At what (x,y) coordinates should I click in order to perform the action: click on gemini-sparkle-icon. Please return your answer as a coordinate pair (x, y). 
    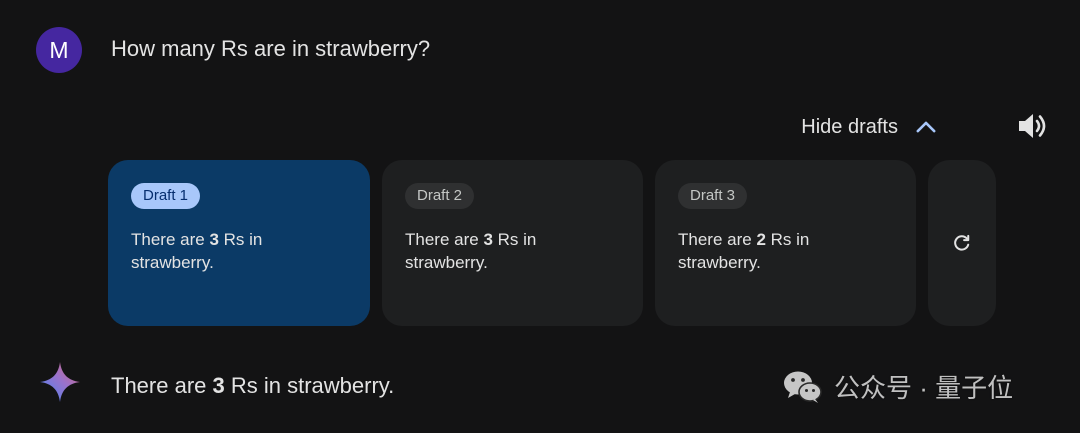
    Looking at the image, I should click on (60, 382).